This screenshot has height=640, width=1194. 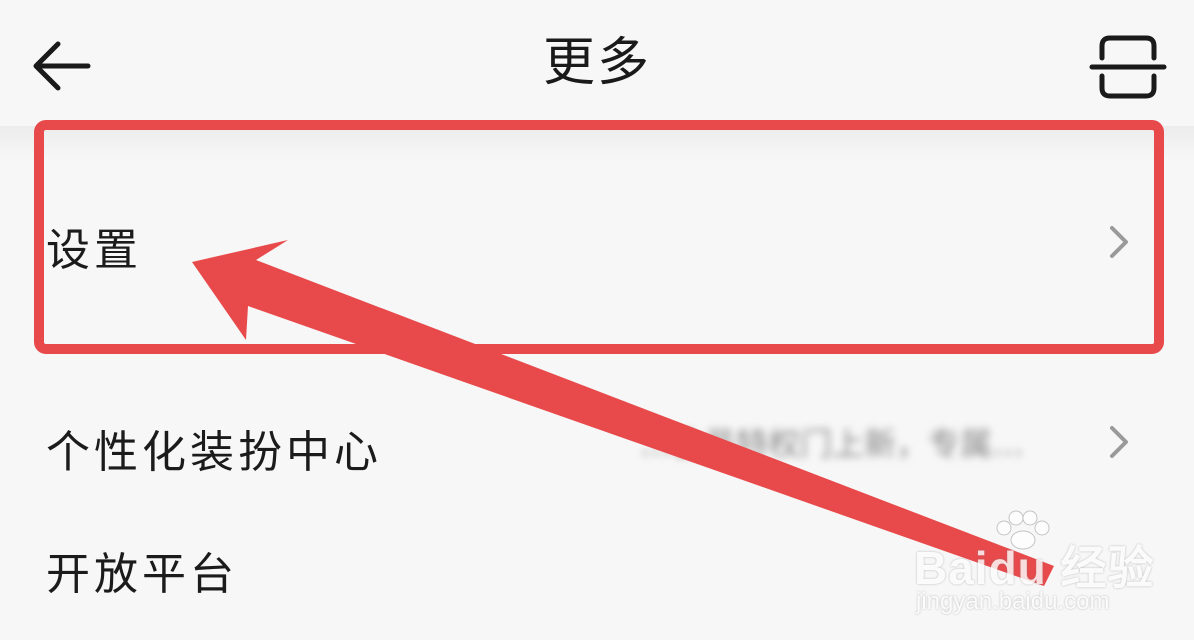 What do you see at coordinates (214, 452) in the screenshot?
I see `menu-item-label: 个性化装扮中心` at bounding box center [214, 452].